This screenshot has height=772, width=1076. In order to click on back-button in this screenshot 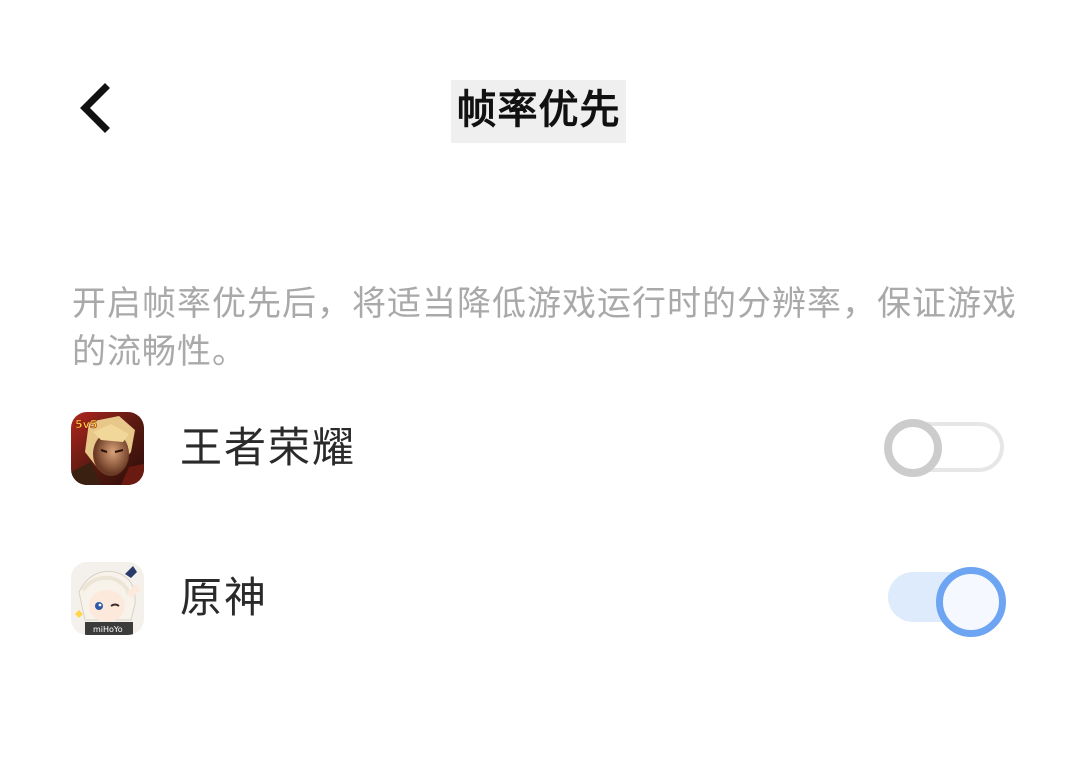, I will do `click(95, 108)`.